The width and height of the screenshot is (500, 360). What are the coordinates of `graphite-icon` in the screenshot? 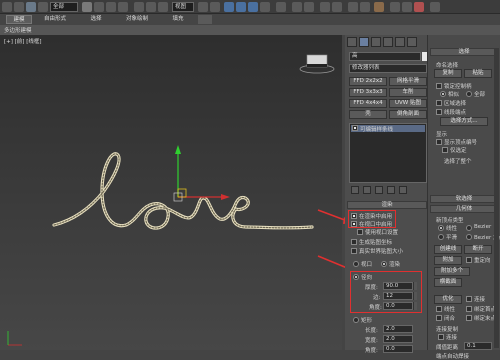 It's located at (337, 7).